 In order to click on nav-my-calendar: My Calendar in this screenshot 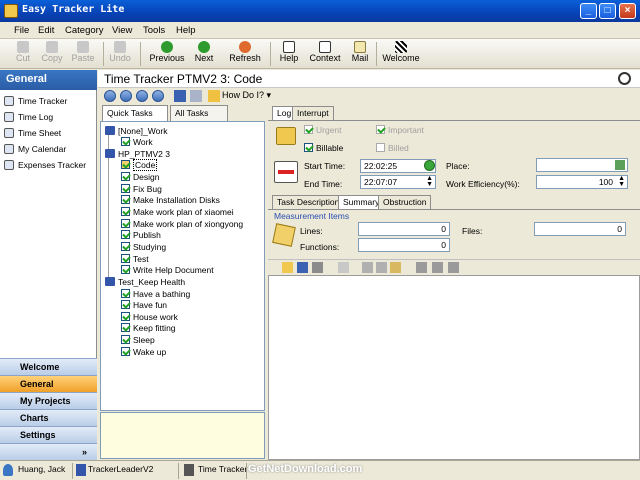, I will do `click(35, 149)`.